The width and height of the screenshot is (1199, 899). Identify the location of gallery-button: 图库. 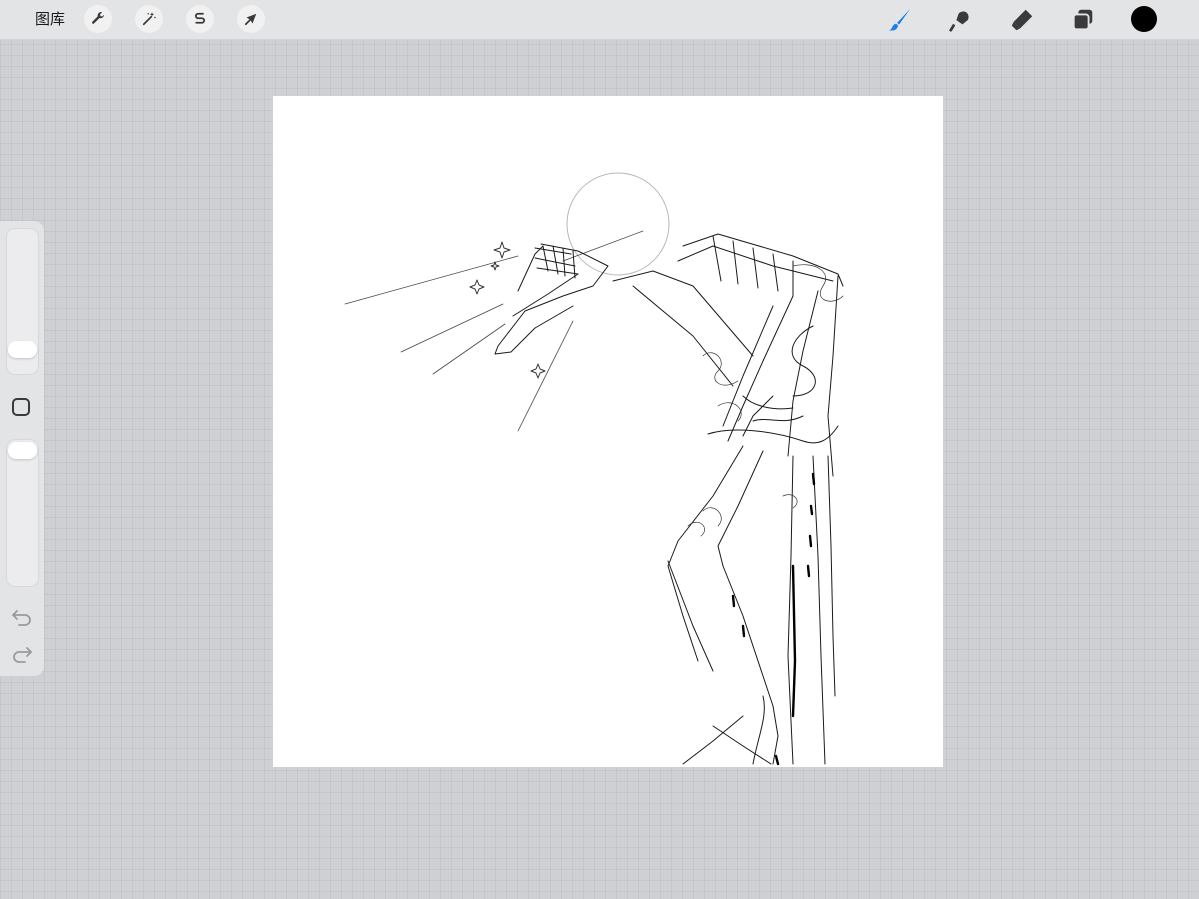
(50, 19).